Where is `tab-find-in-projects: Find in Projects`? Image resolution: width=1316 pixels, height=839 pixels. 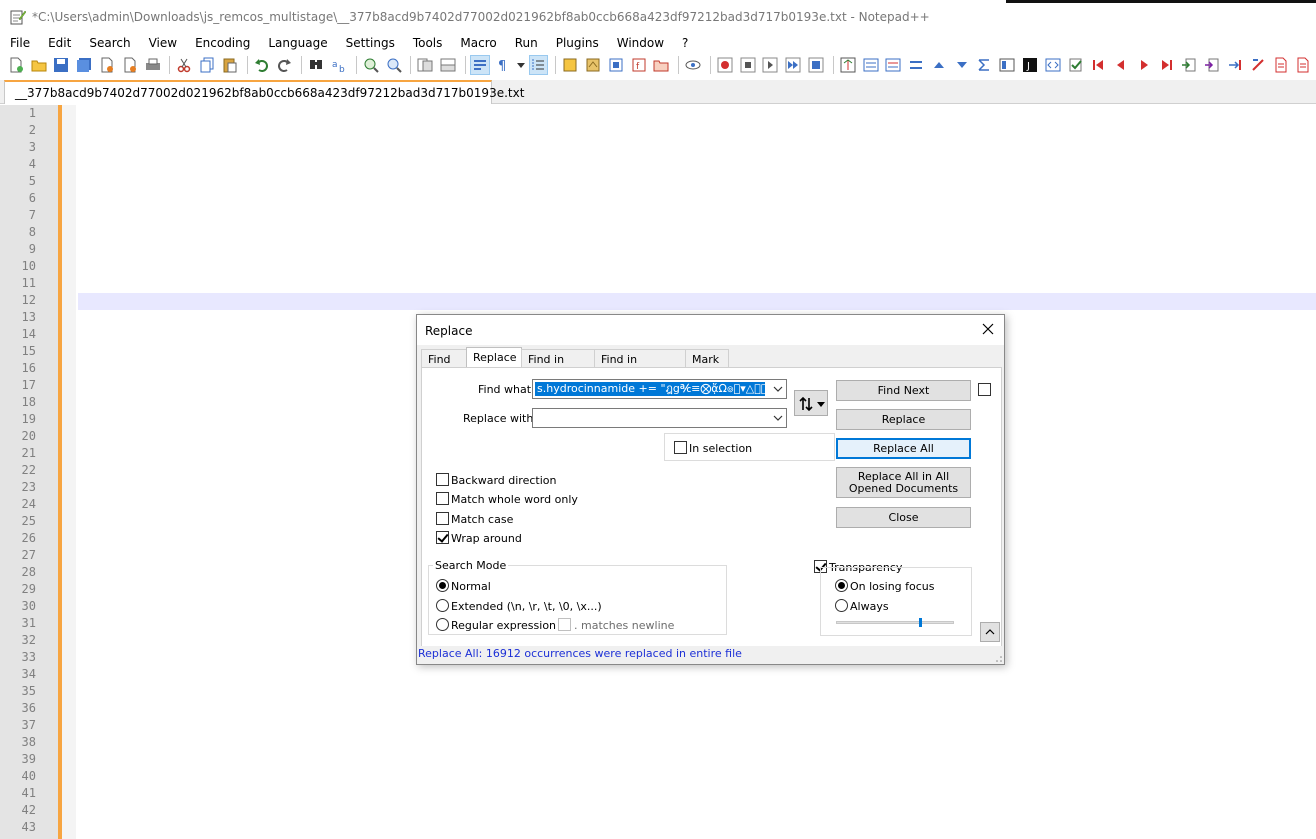 tab-find-in-projects: Find in Projects is located at coordinates (640, 364).